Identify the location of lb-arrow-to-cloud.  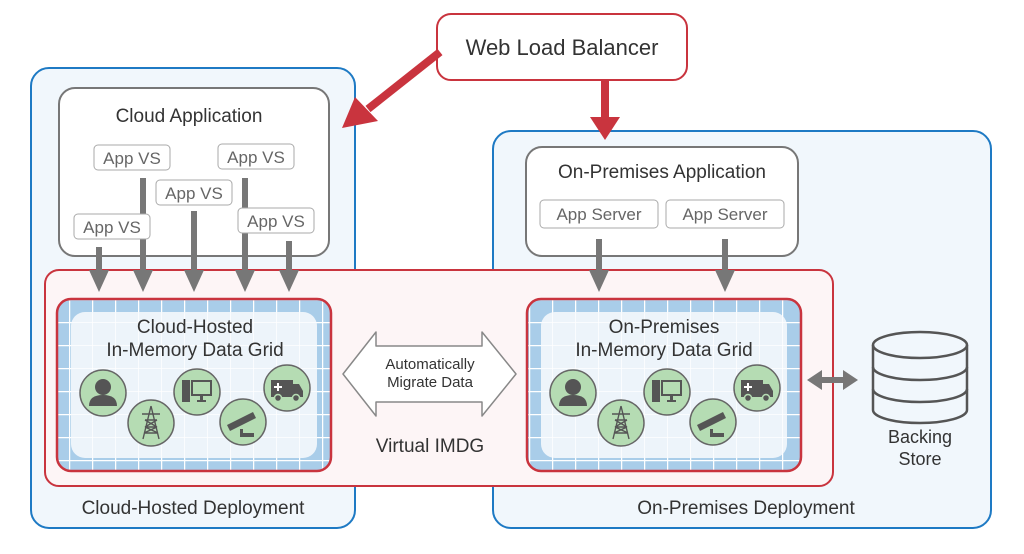
(392, 88).